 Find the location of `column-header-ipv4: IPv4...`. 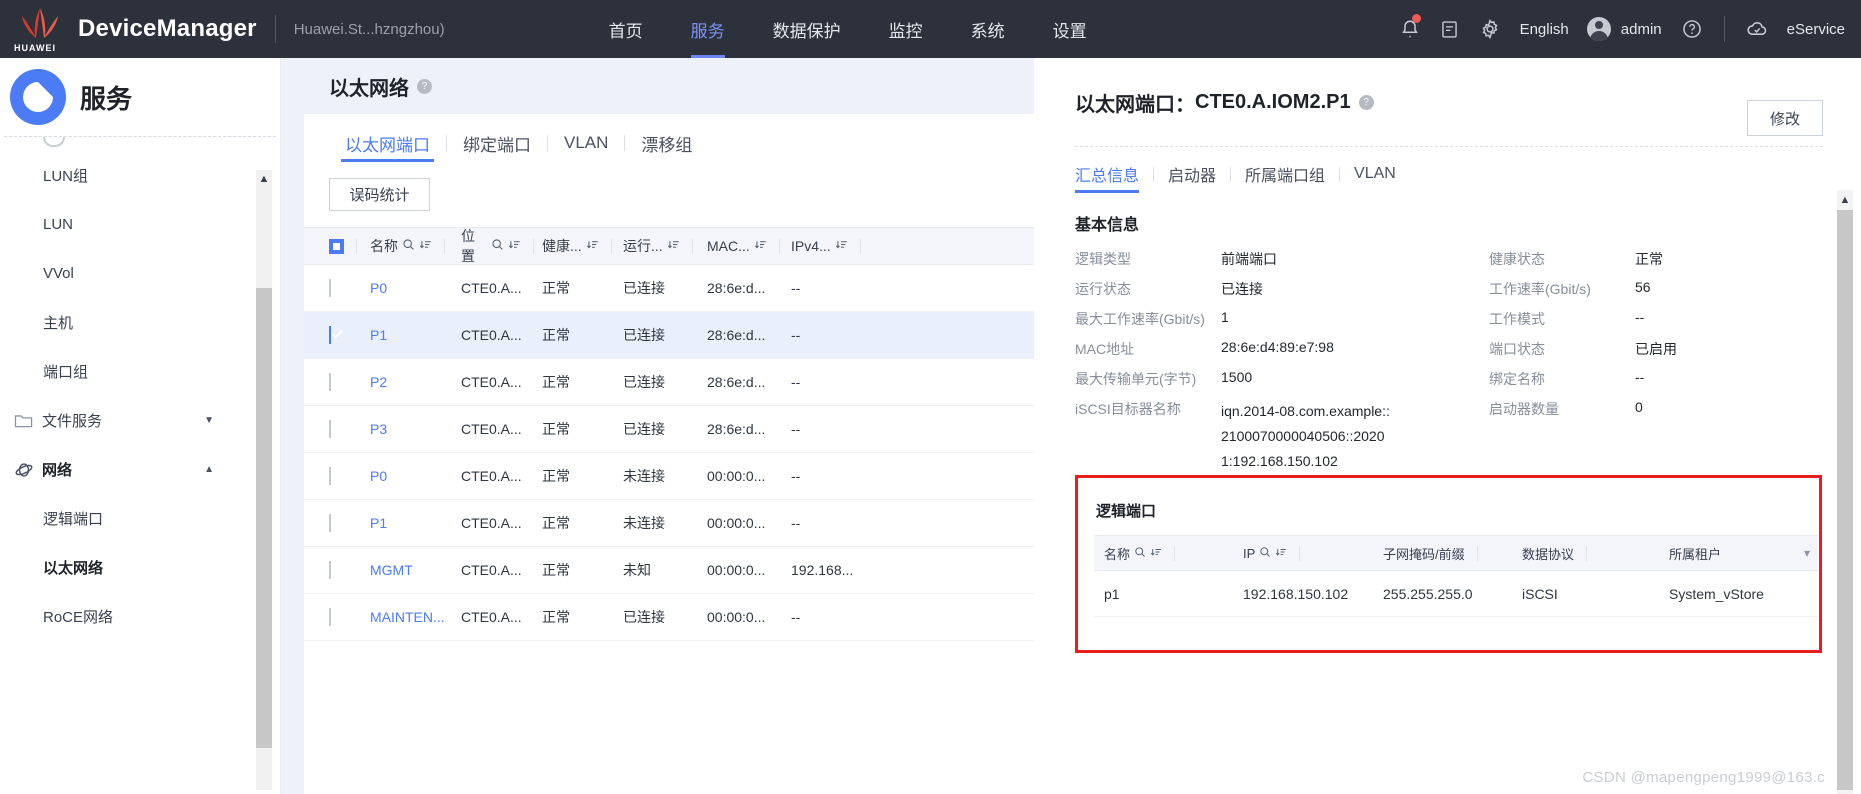

column-header-ipv4: IPv4... is located at coordinates (831, 246).